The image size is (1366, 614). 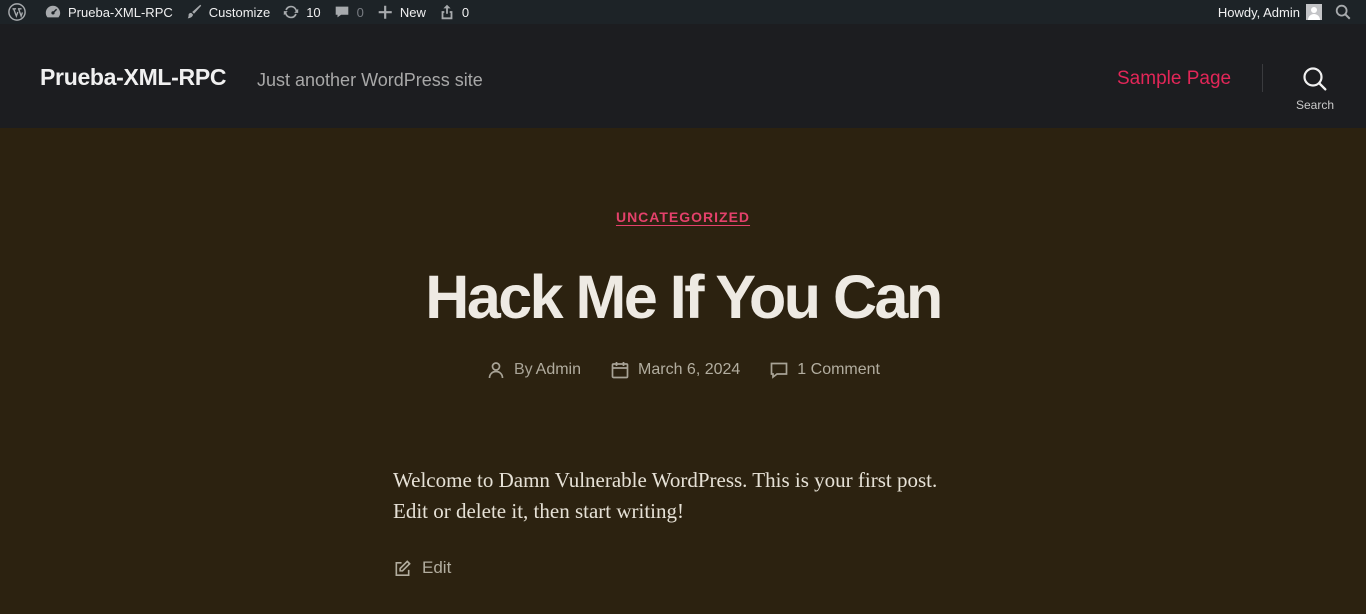 What do you see at coordinates (120, 12) in the screenshot?
I see `site-name-label: Prueba-XML-RPC` at bounding box center [120, 12].